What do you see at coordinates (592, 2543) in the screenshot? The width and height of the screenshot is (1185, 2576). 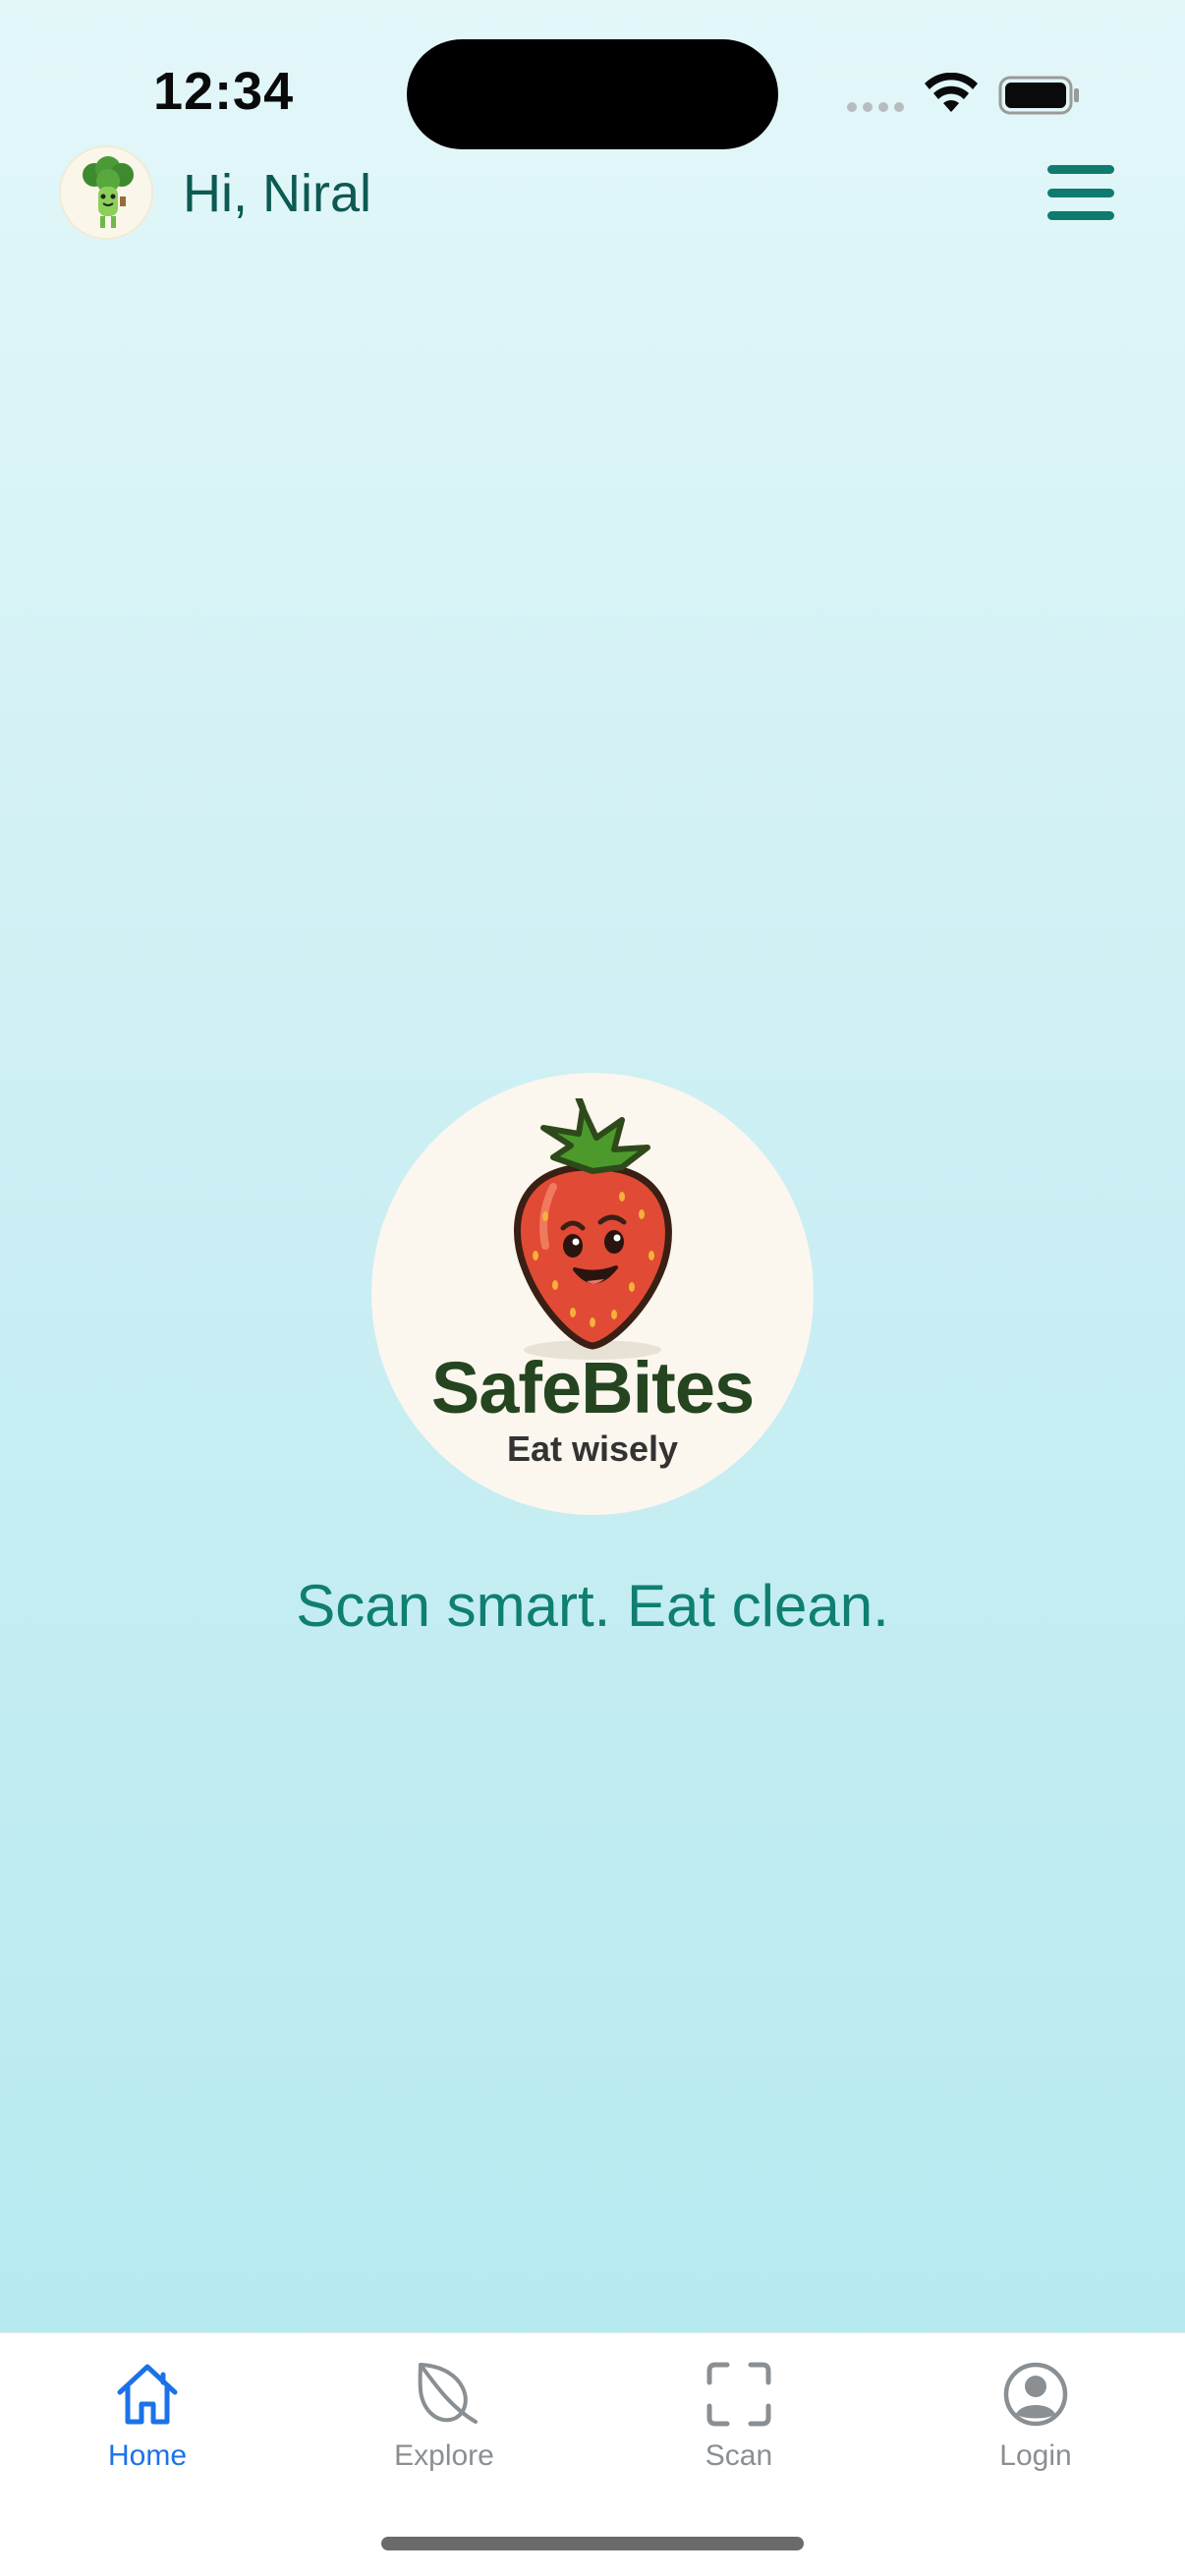 I see `home-indicator` at bounding box center [592, 2543].